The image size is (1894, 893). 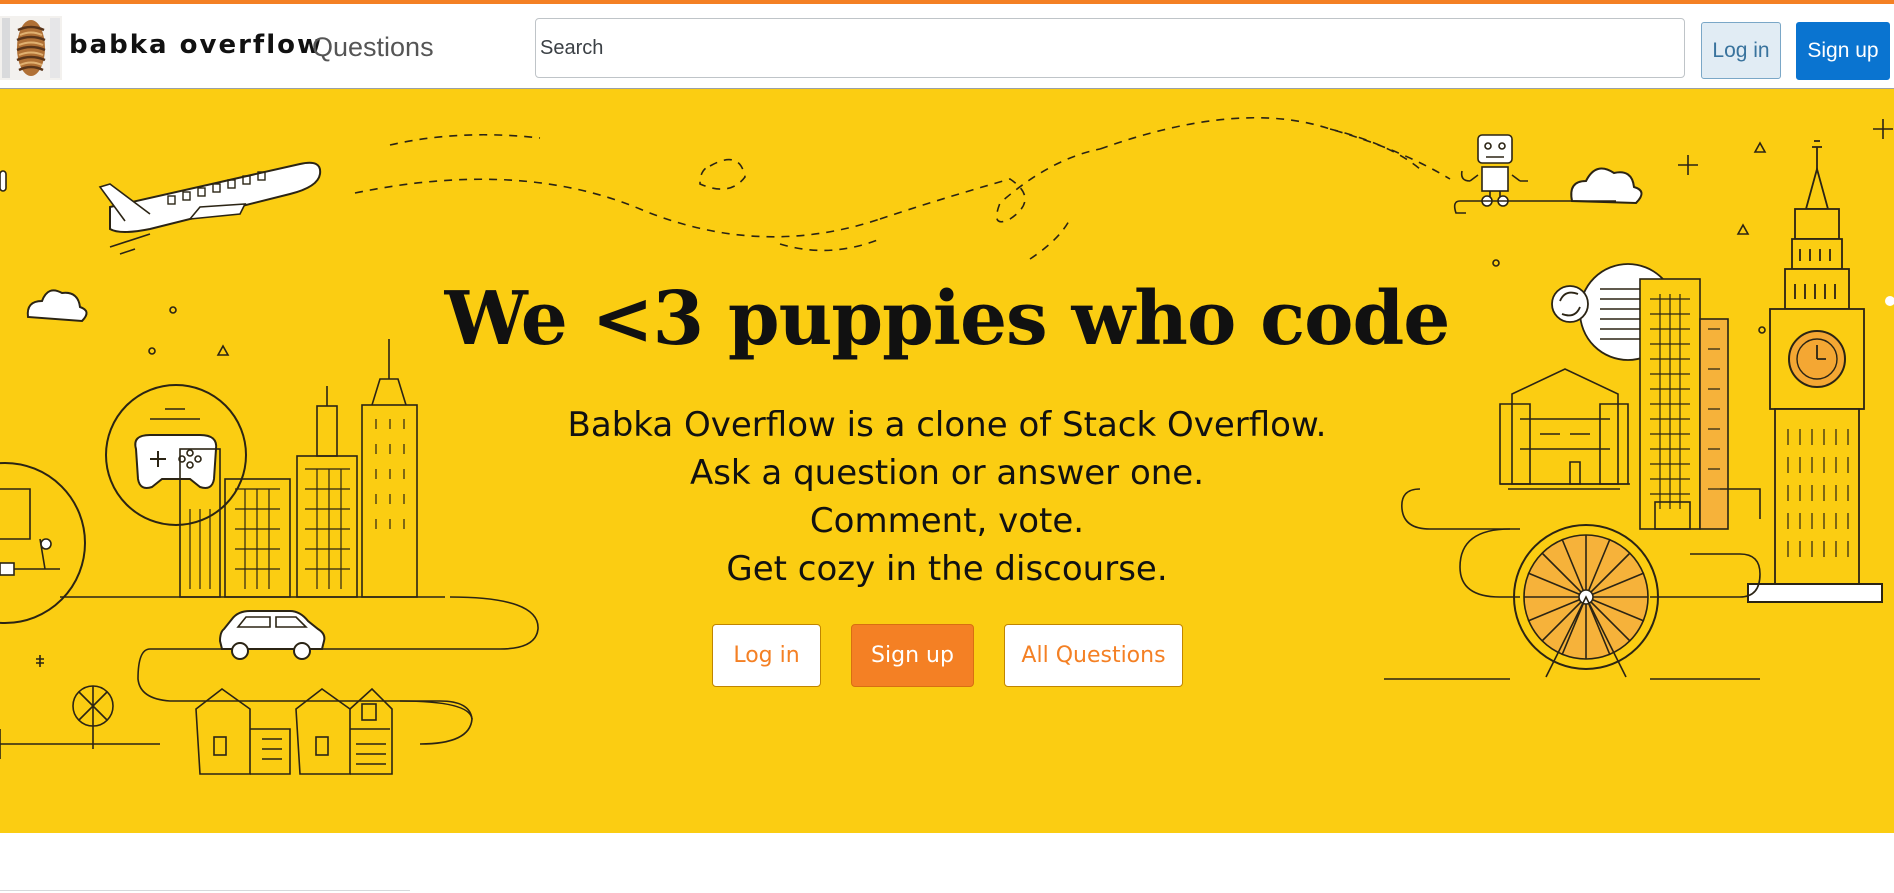 I want to click on top-navbar: babka overflow Questions Log in Sign up, so click(x=947, y=46).